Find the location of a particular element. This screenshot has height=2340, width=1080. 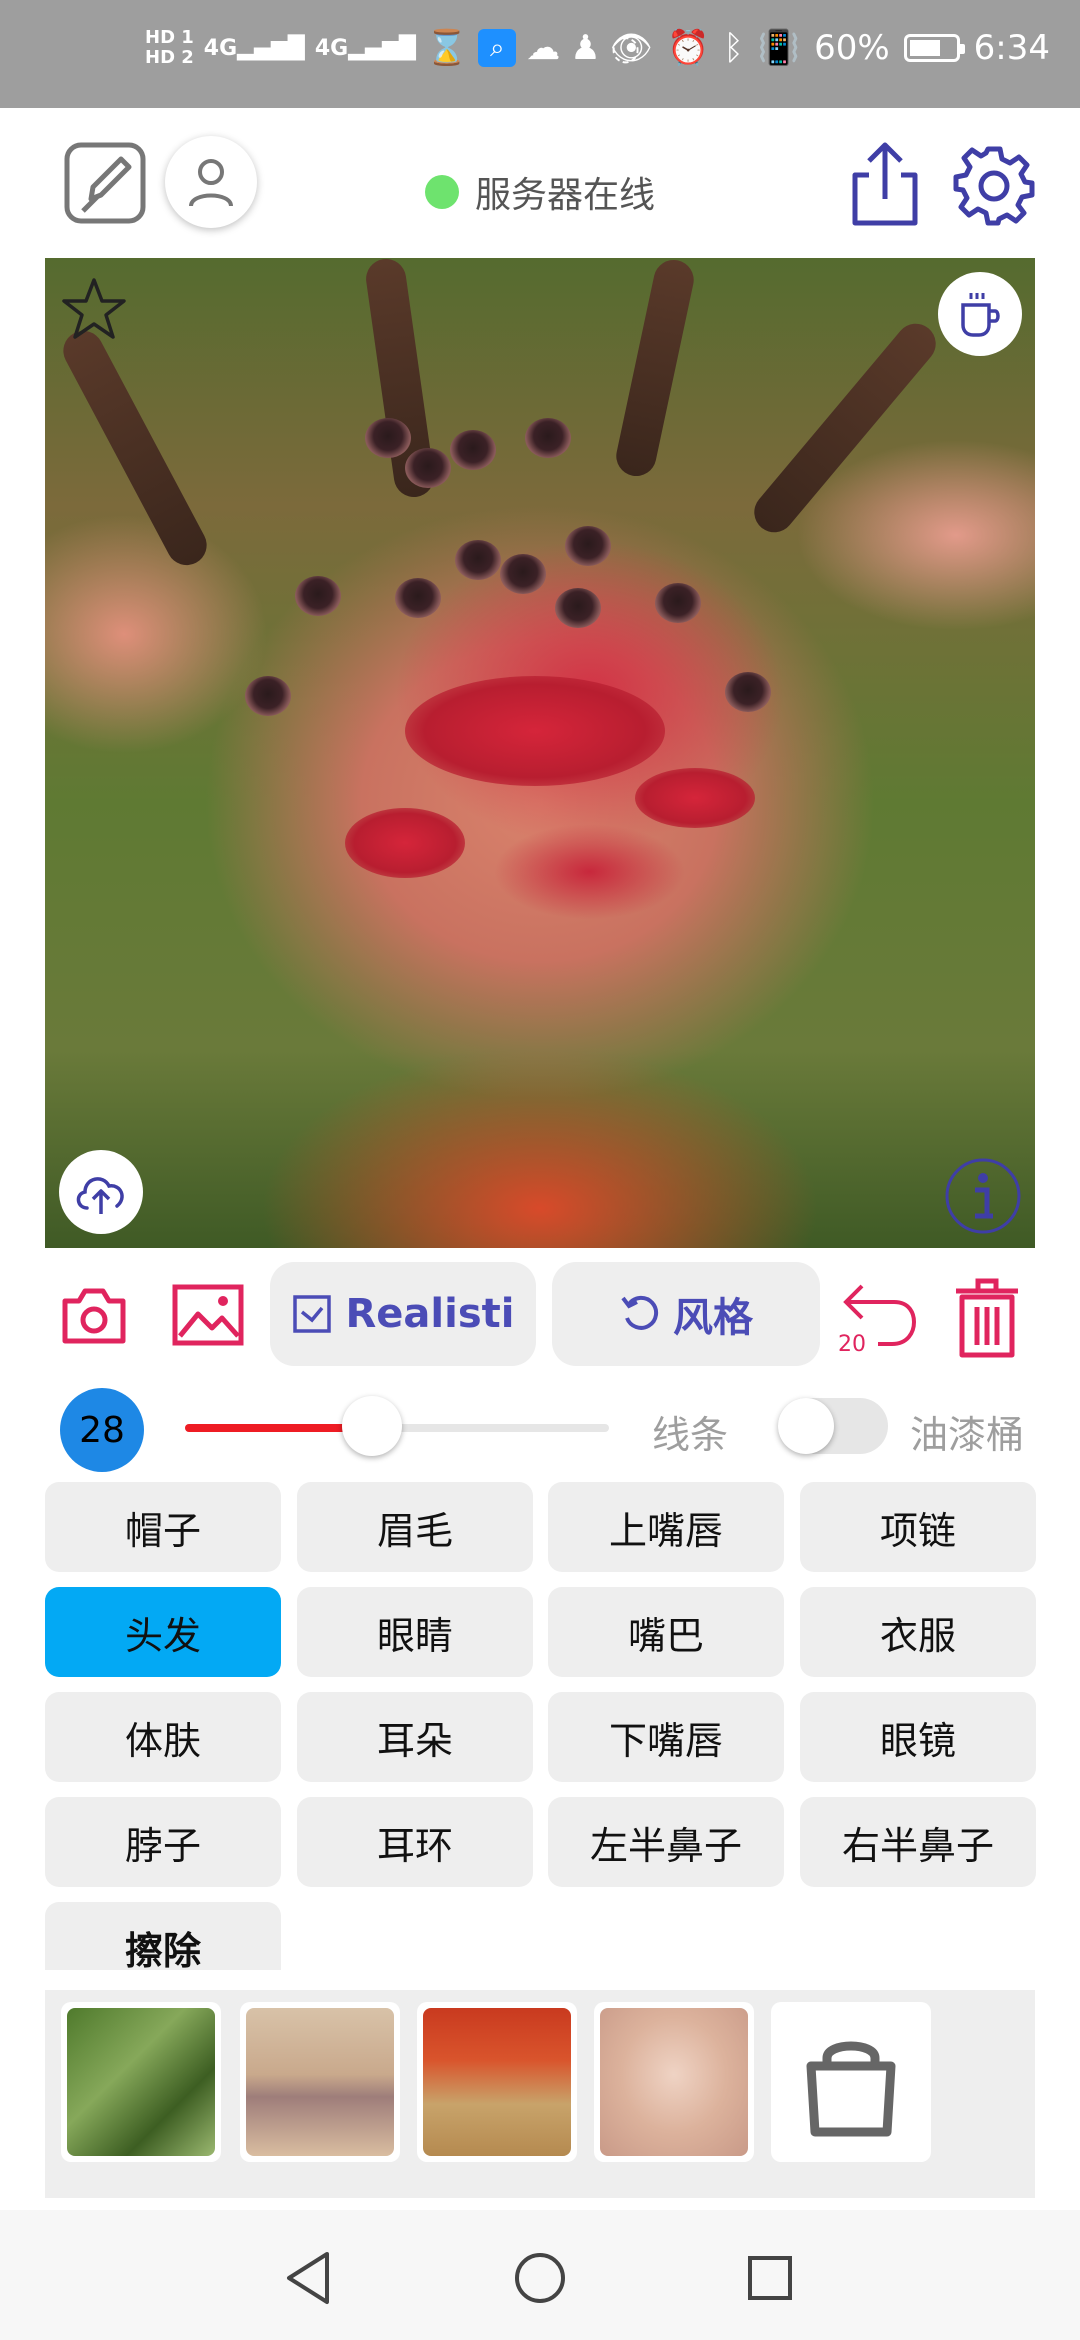

label-chip: 耳环 is located at coordinates (415, 1842).